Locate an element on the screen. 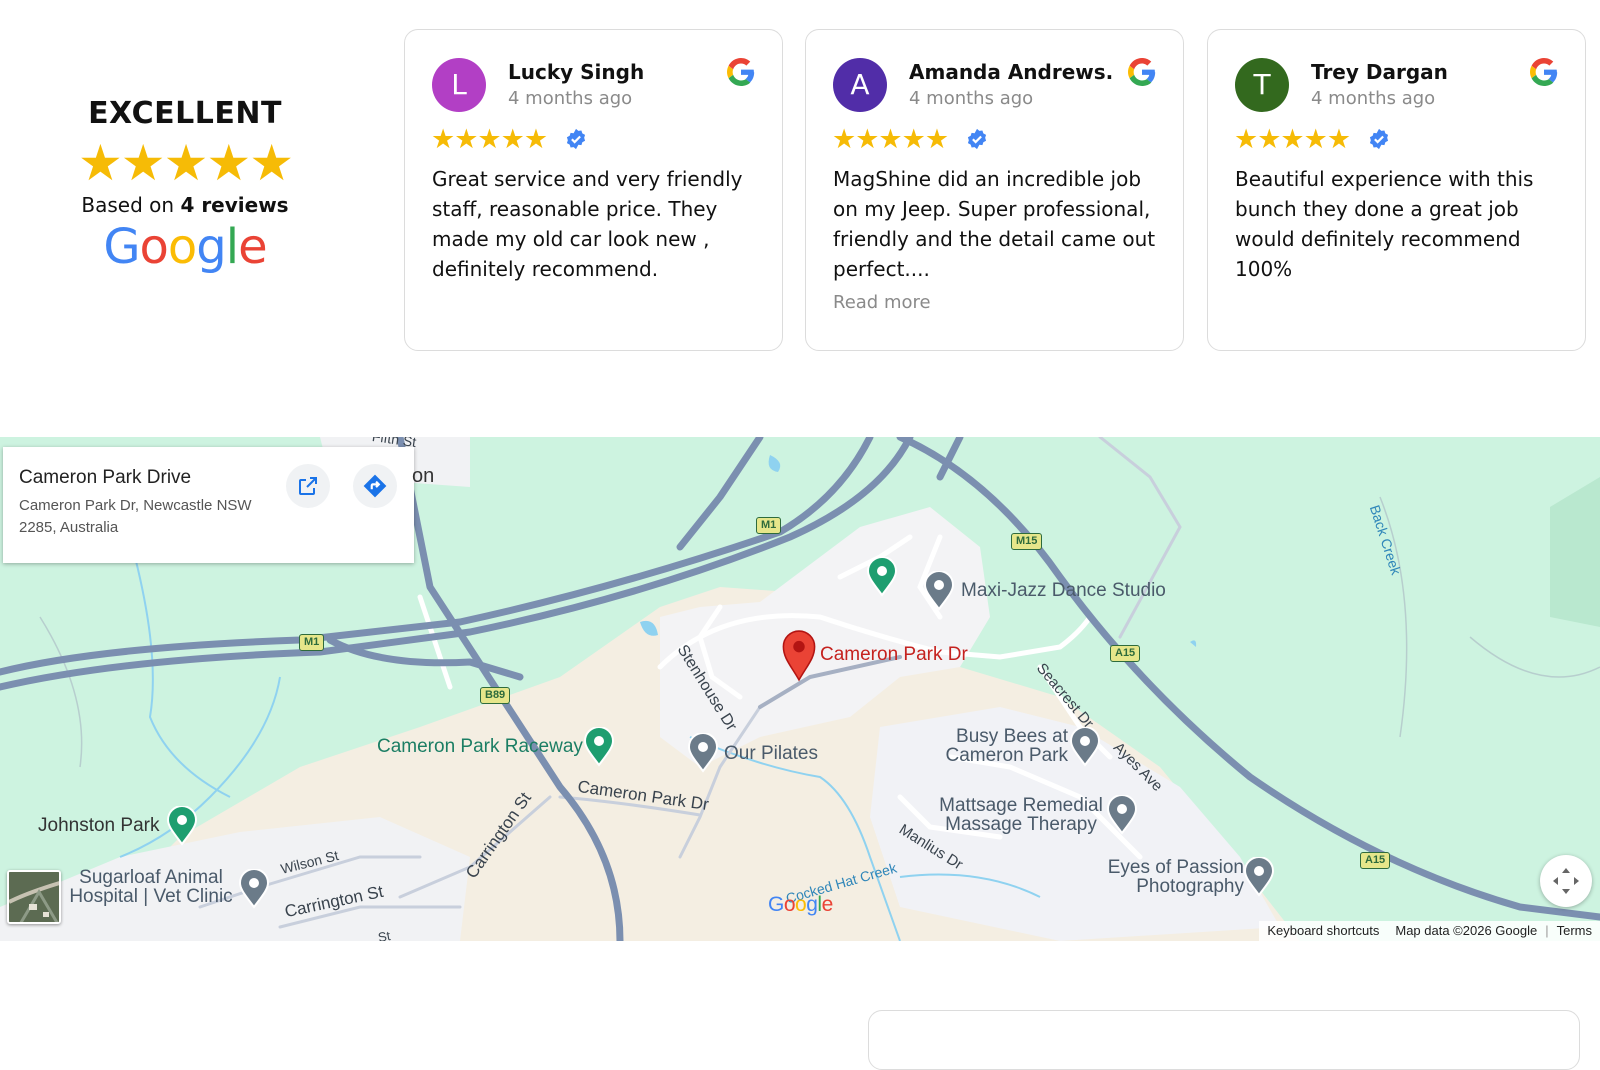 This screenshot has height=1070, width=1600. avatar: A is located at coordinates (860, 85).